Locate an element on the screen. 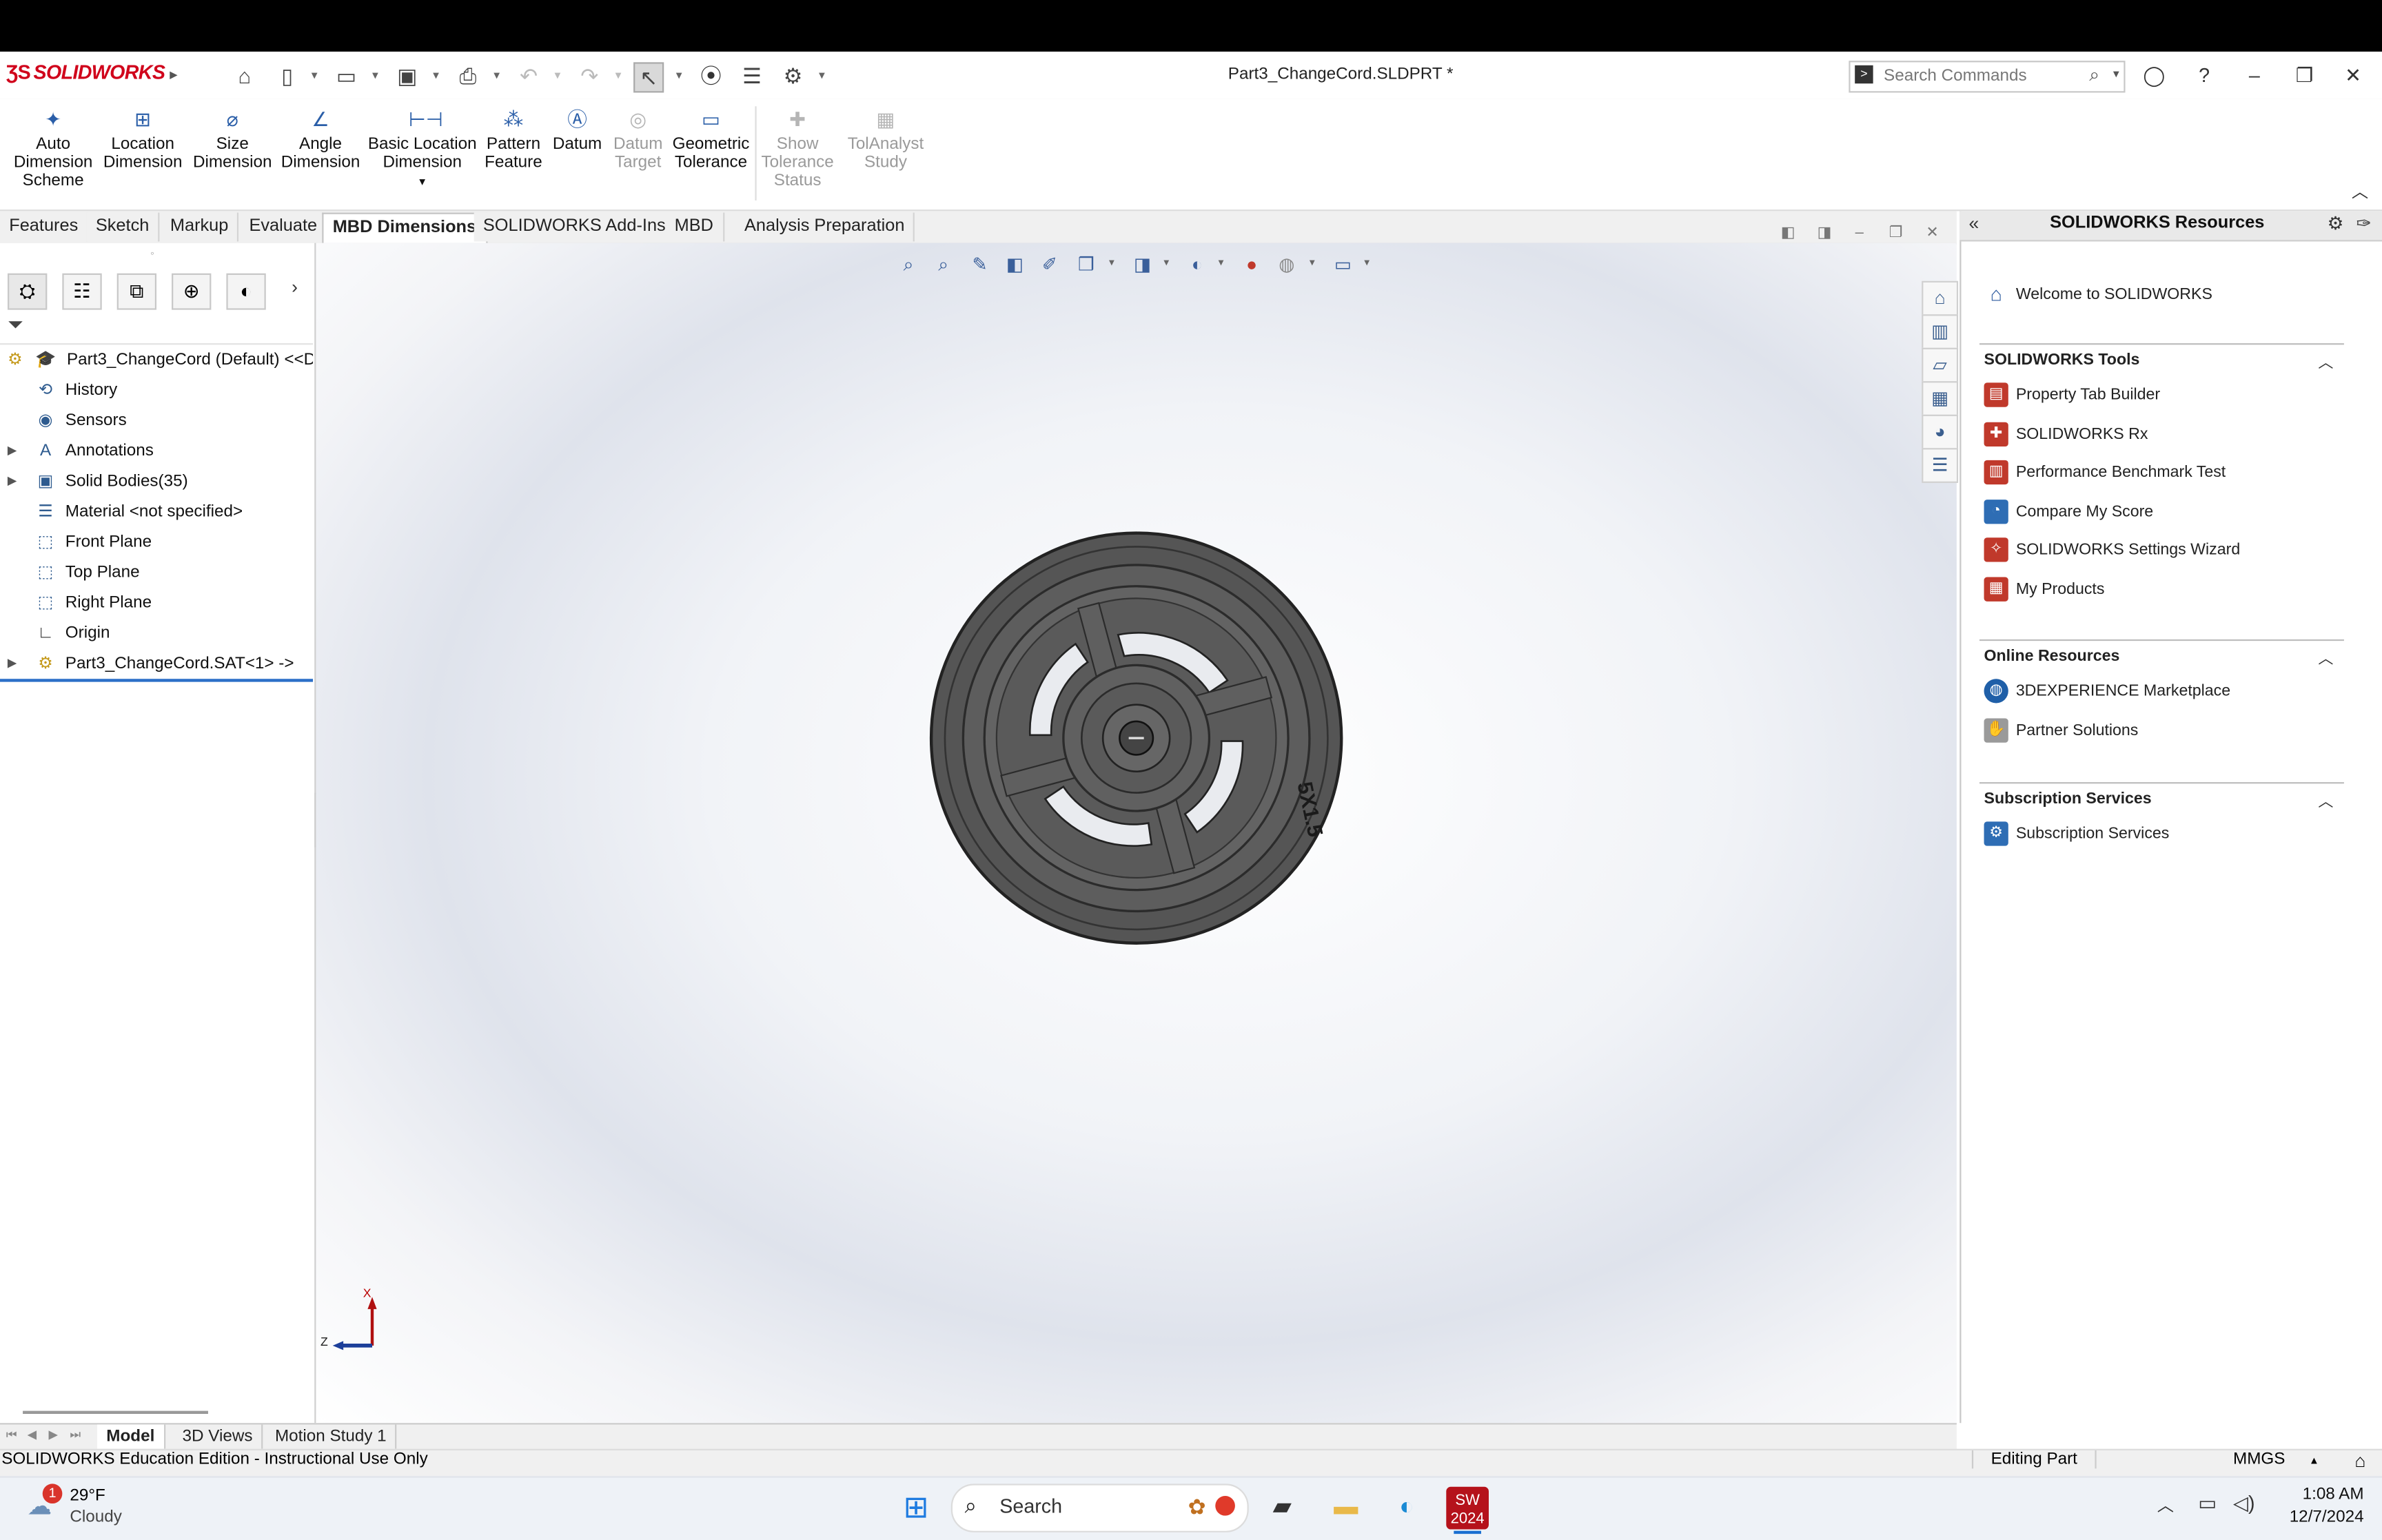 The width and height of the screenshot is (2382, 1540). more-panels-chevron-icon: › is located at coordinates (295, 287).